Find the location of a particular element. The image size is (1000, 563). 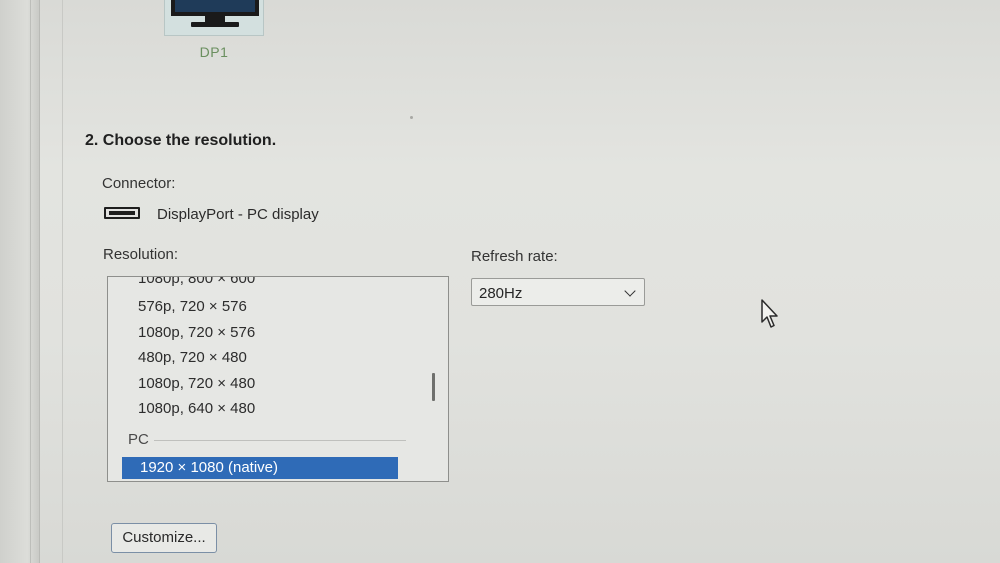

list-item: 1080p, 800 × 600 is located at coordinates (196, 282).